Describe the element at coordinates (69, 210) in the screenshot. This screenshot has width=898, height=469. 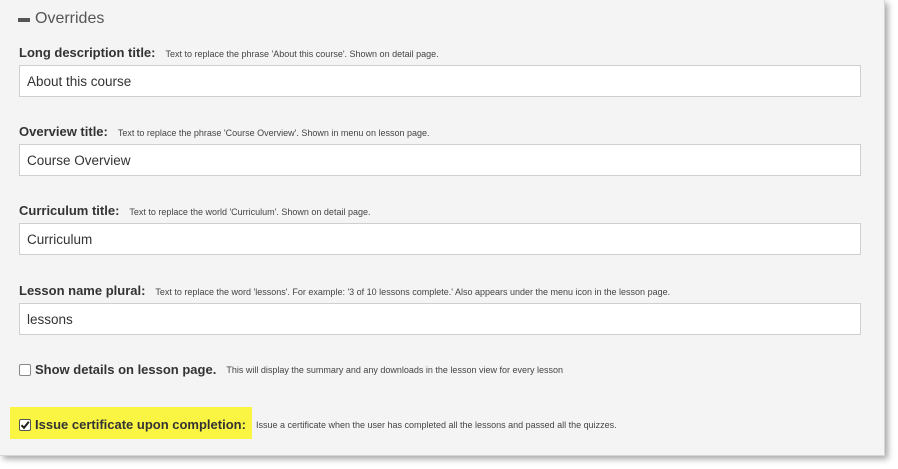
I see `field-label: Curriculum title:` at that location.